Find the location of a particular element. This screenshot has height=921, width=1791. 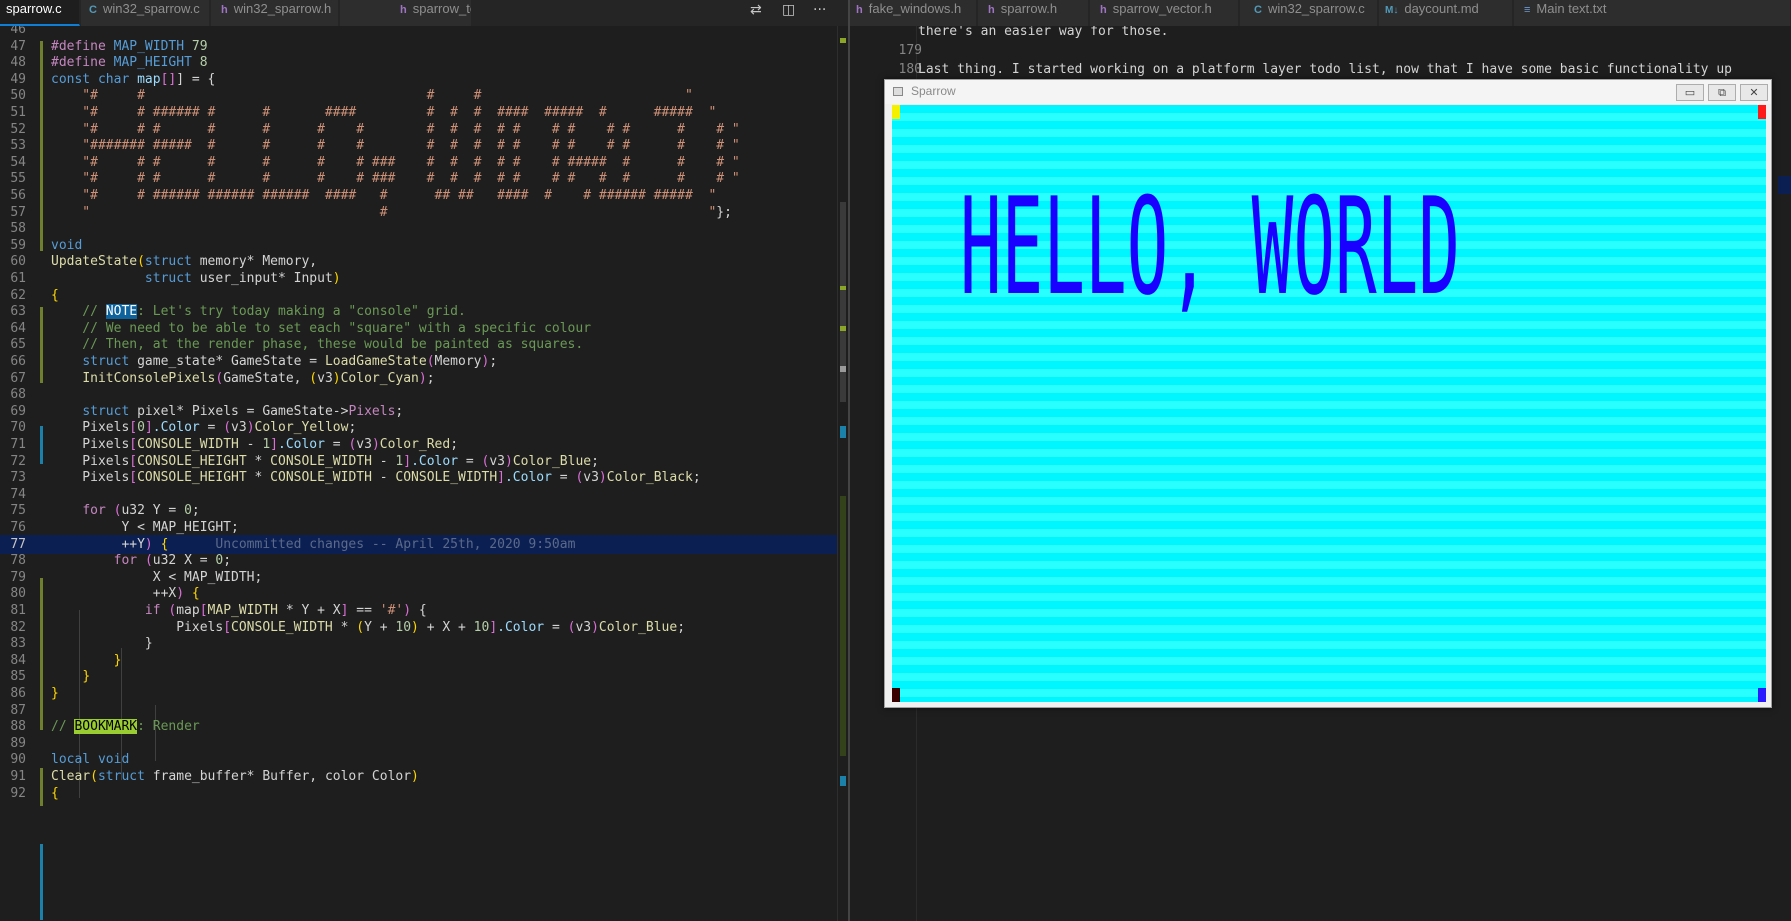

tab-win32-sparrow-c: Cwin32_sparrow.c is located at coordinates (145, 13).